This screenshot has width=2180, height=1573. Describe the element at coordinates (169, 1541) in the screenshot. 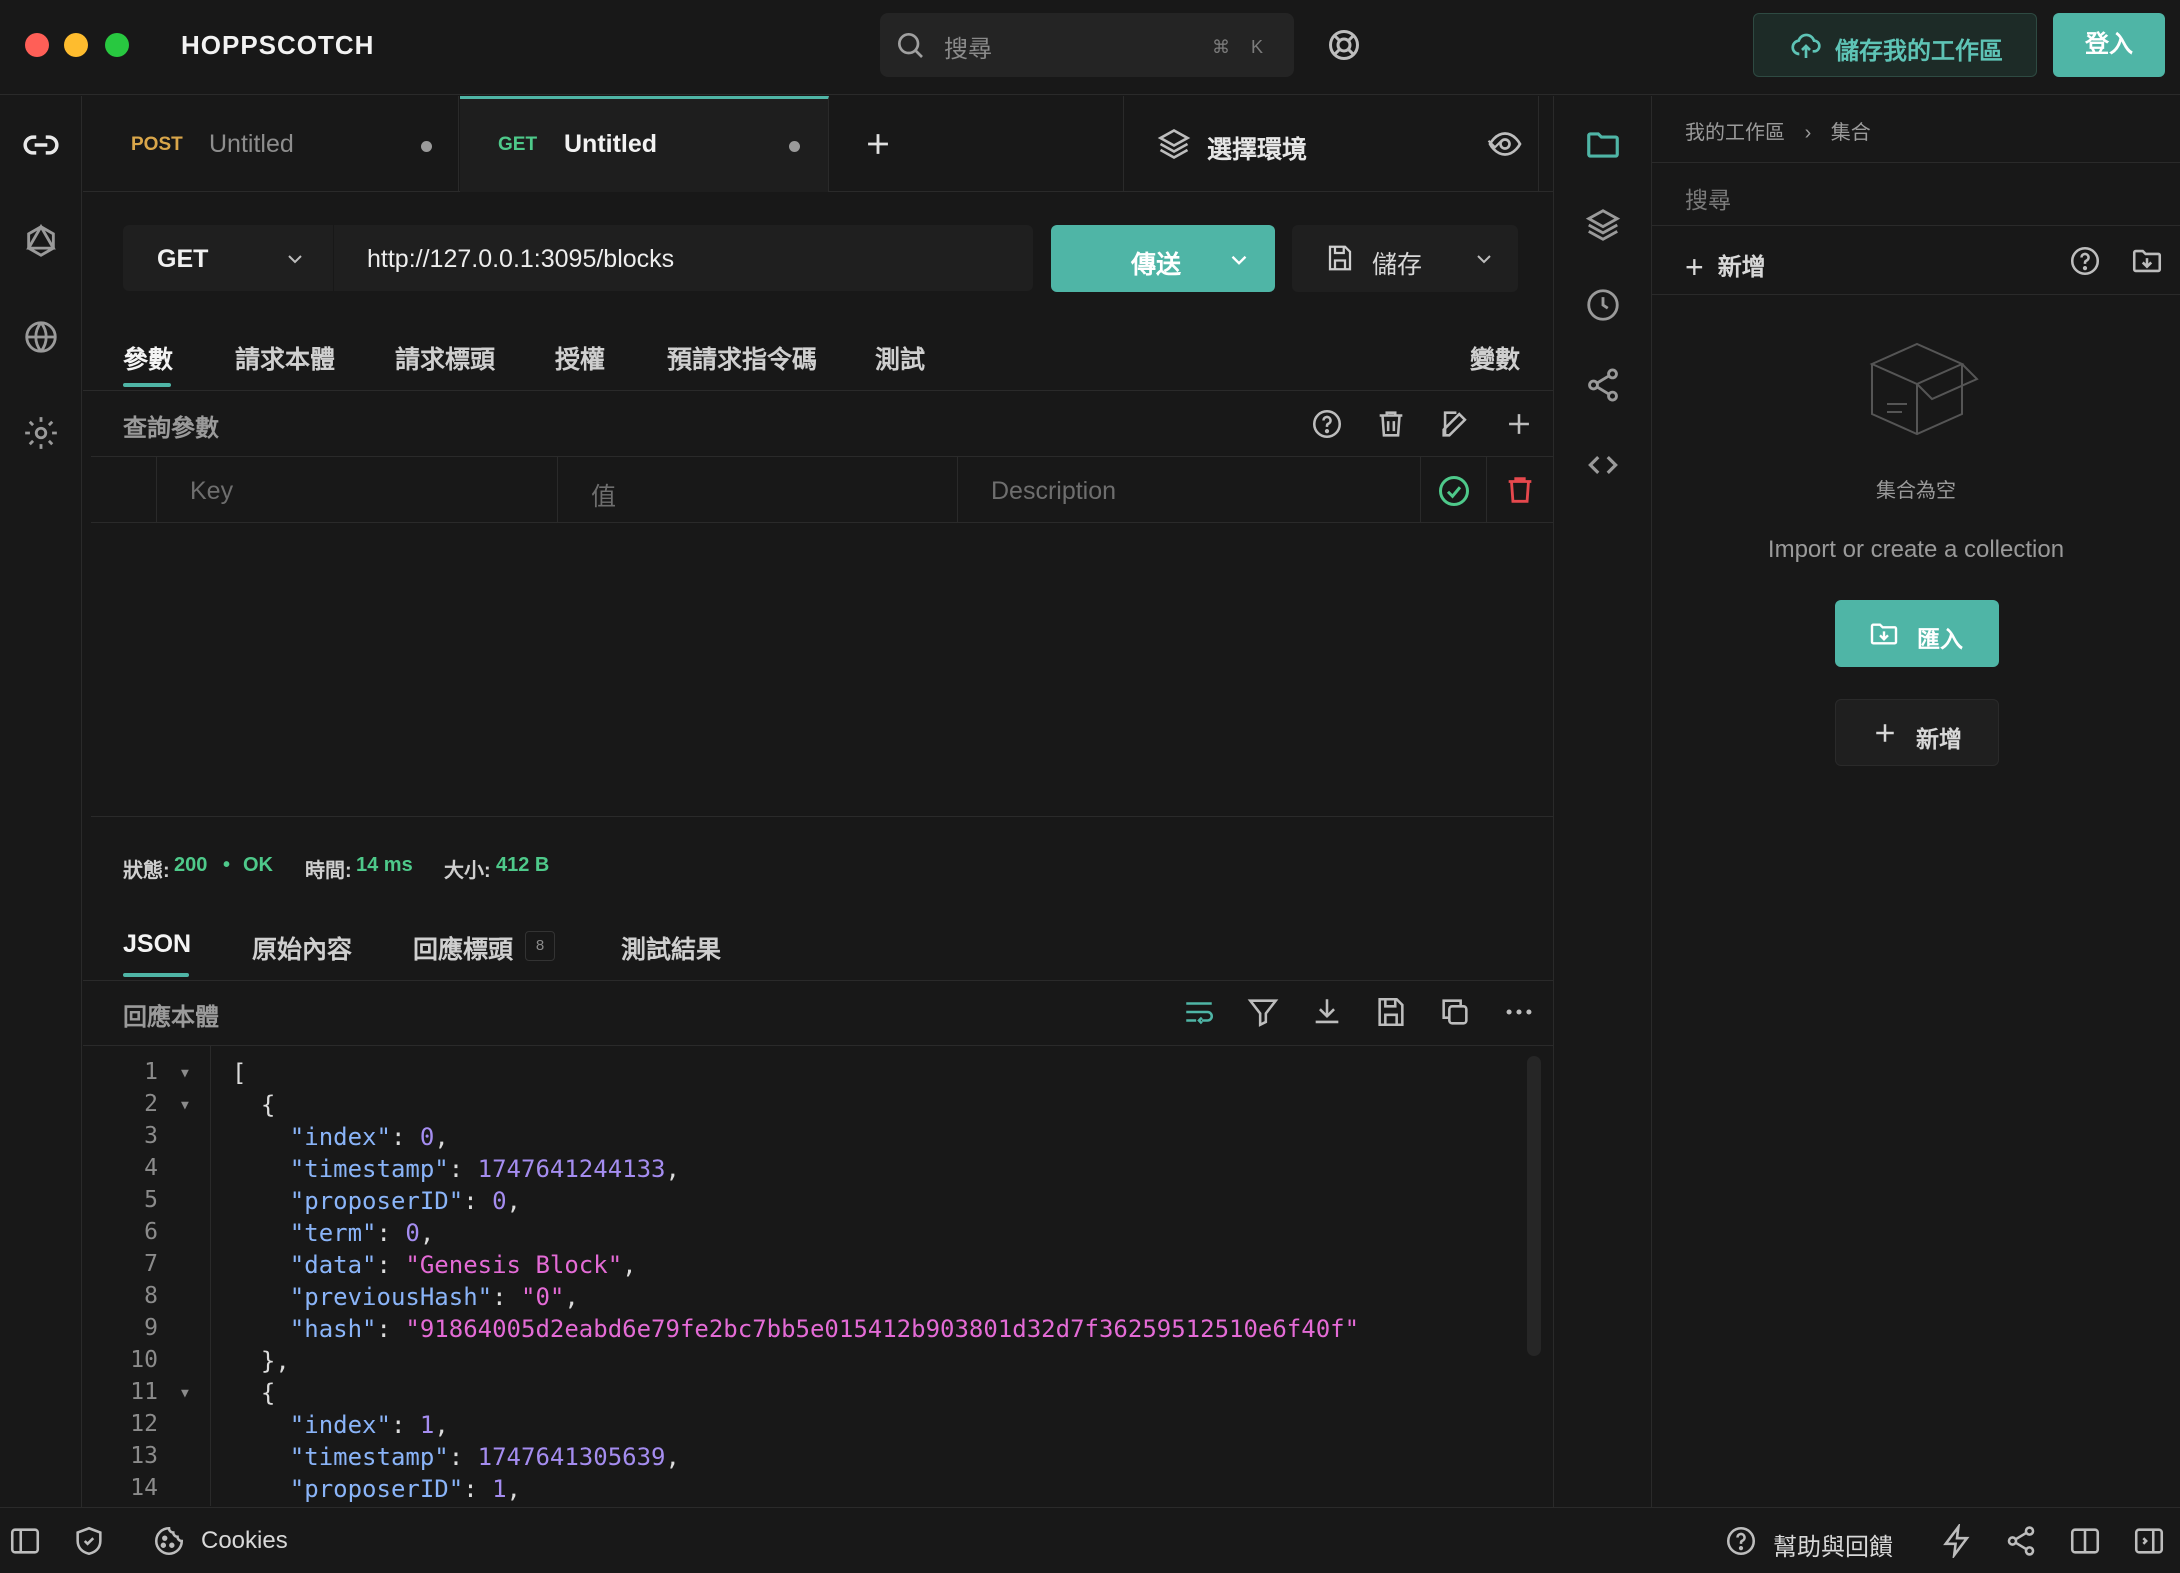

I see `cookie-icon` at that location.